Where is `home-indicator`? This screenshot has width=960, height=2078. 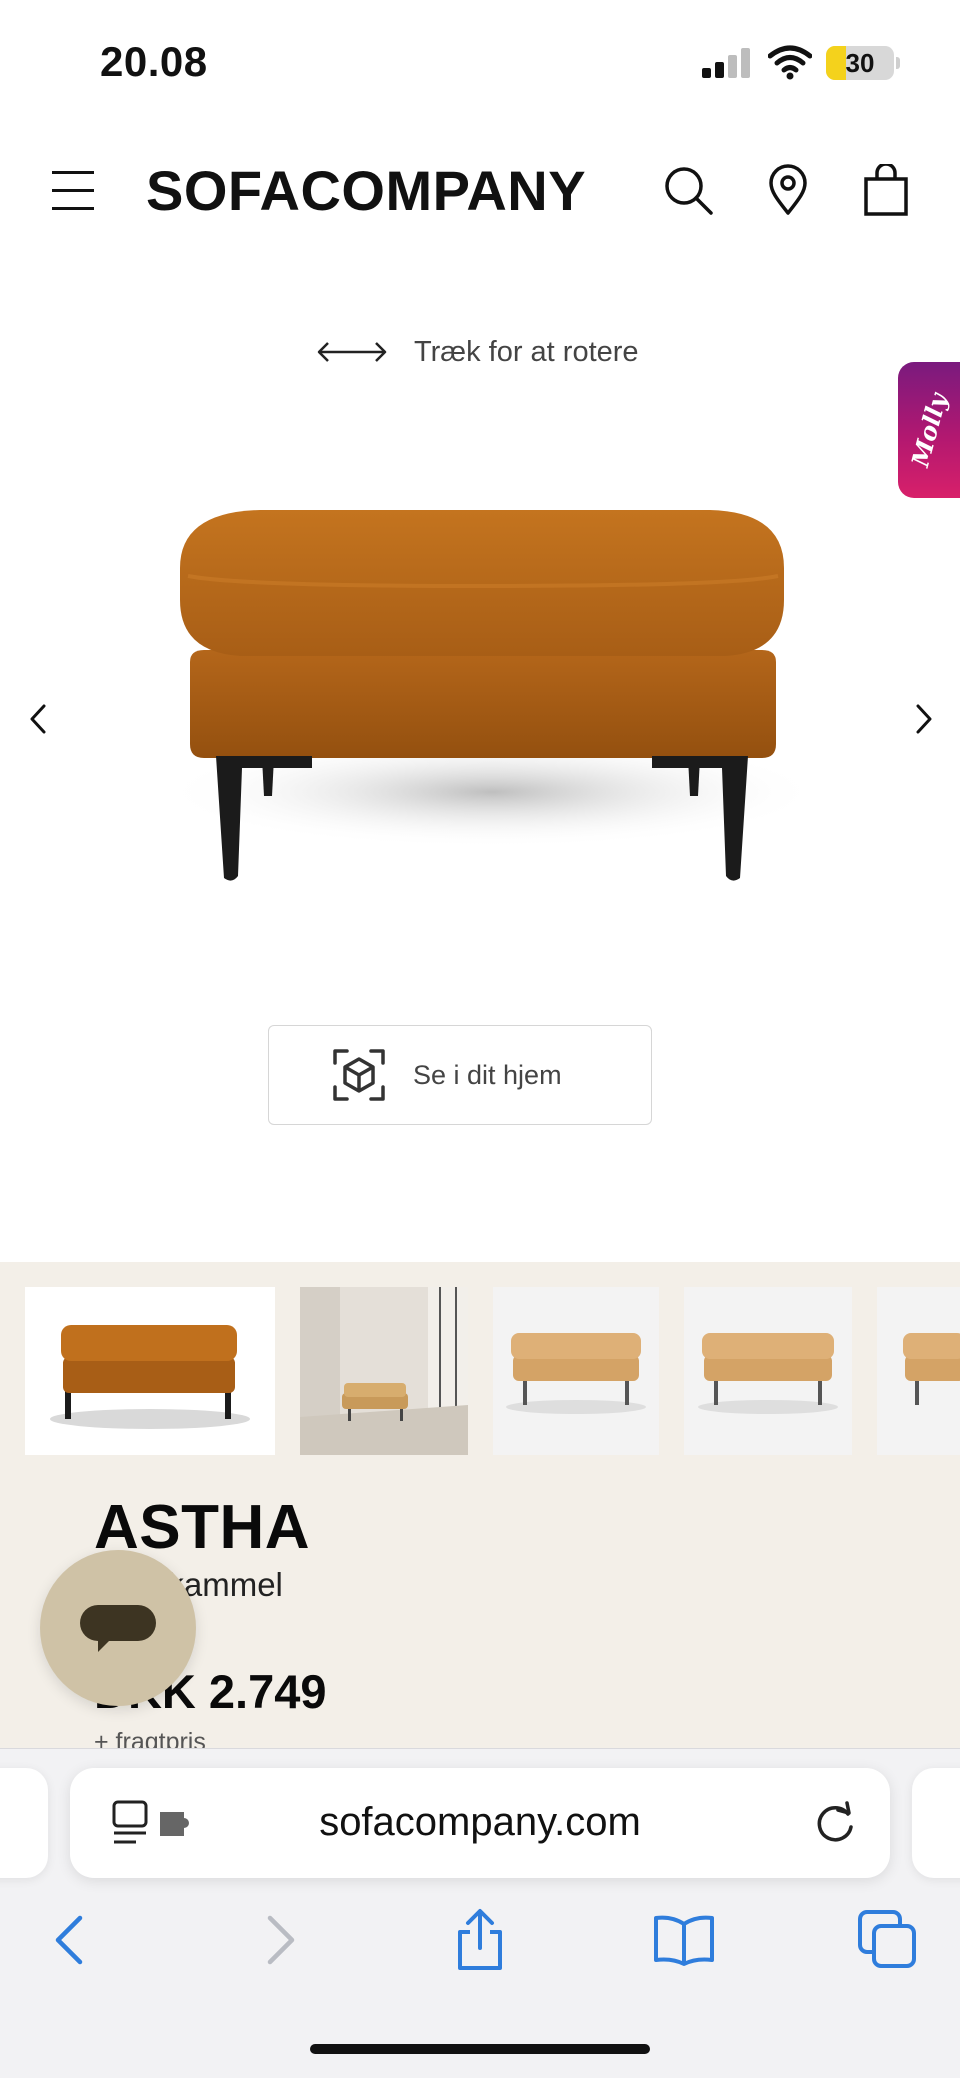
home-indicator is located at coordinates (480, 2049).